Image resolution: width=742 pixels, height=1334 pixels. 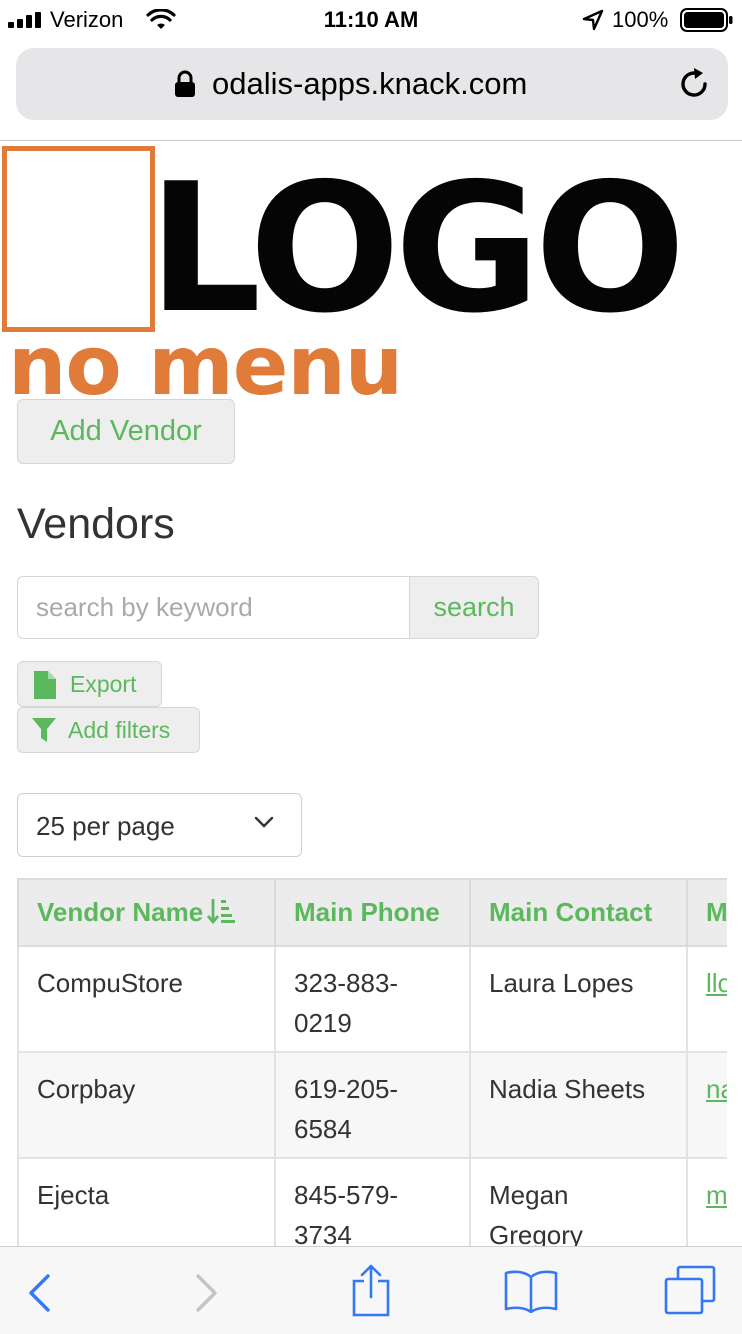 I want to click on logo-text: LOGO, so click(x=417, y=248).